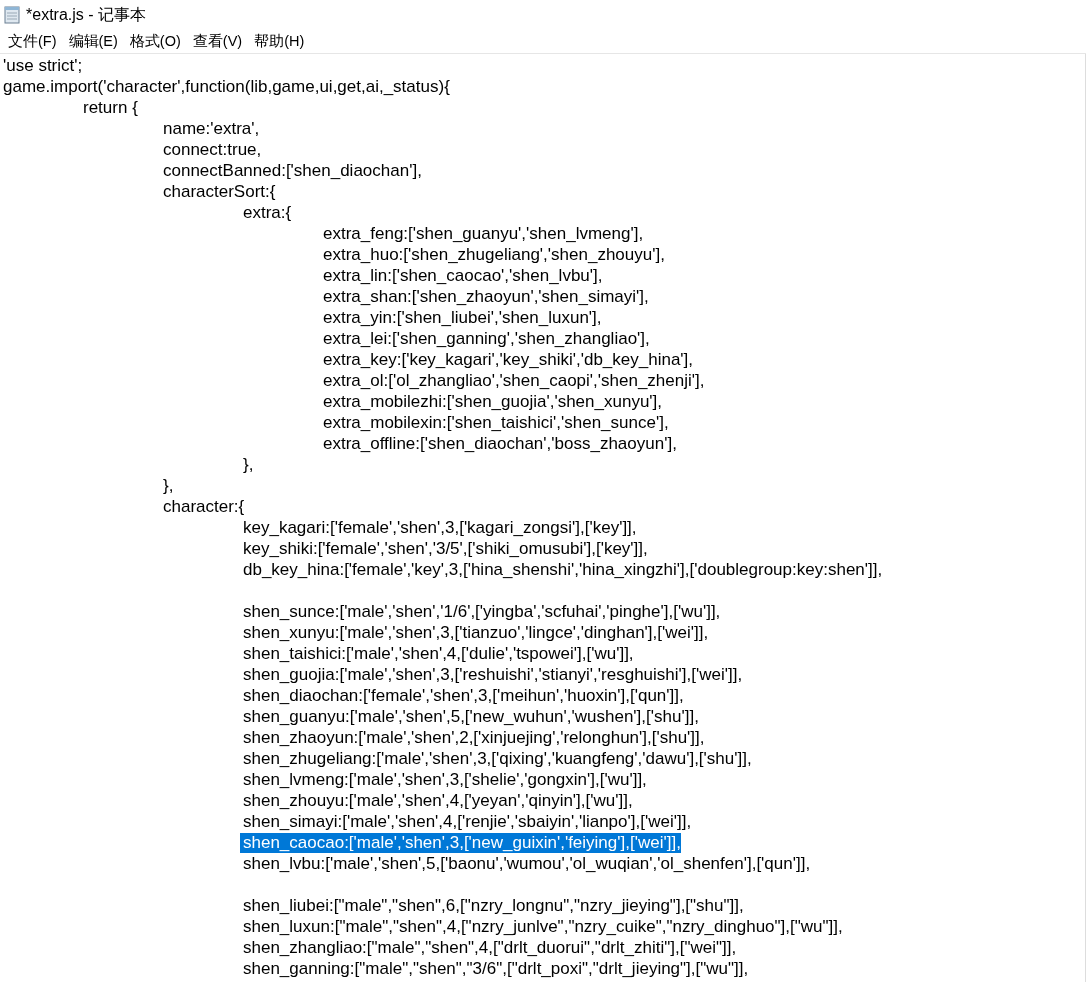  I want to click on code-line: shen_guojia:['male','shen',3,['reshuishi','stianyi','resghuishi'],['wei']],, so click(492, 674).